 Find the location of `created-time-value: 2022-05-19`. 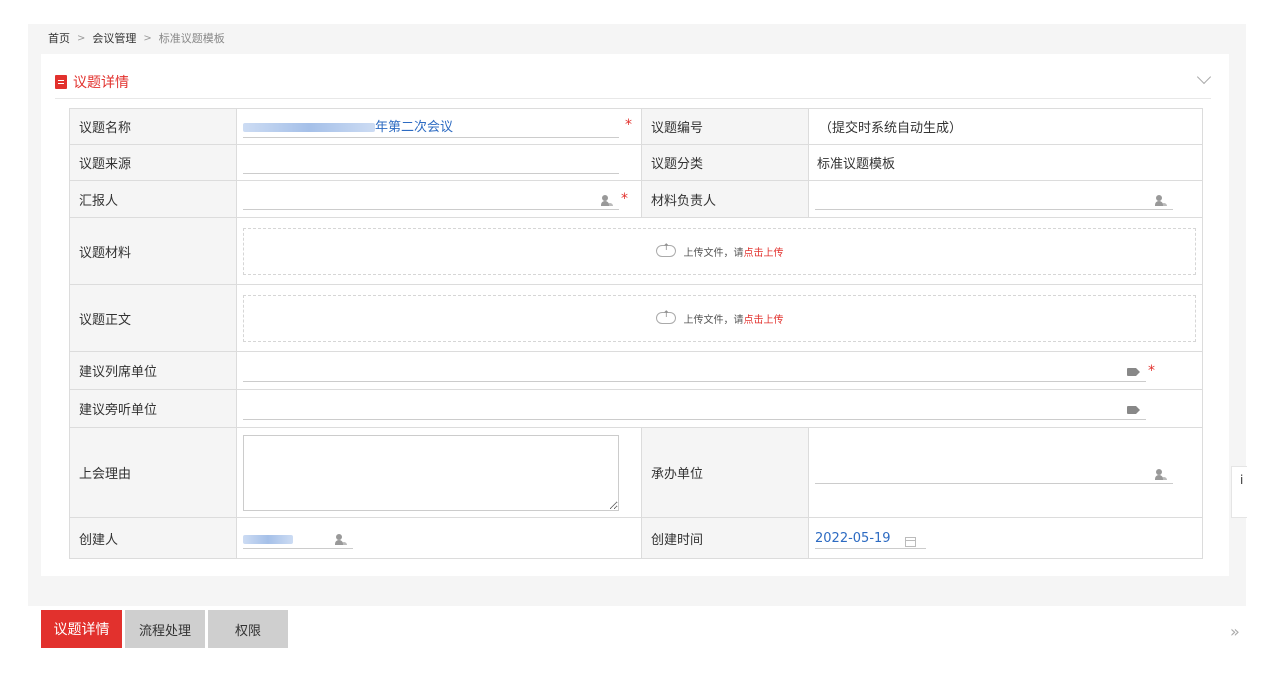

created-time-value: 2022-05-19 is located at coordinates (853, 538).